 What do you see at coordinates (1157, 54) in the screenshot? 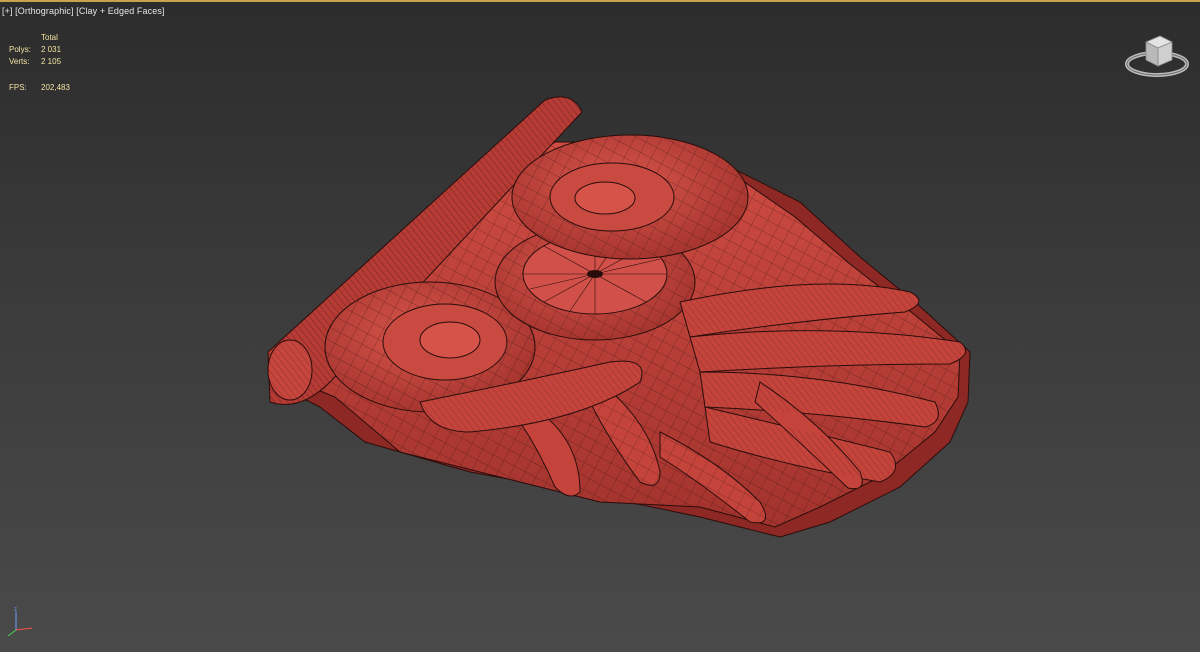
I see `viewcube-icon` at bounding box center [1157, 54].